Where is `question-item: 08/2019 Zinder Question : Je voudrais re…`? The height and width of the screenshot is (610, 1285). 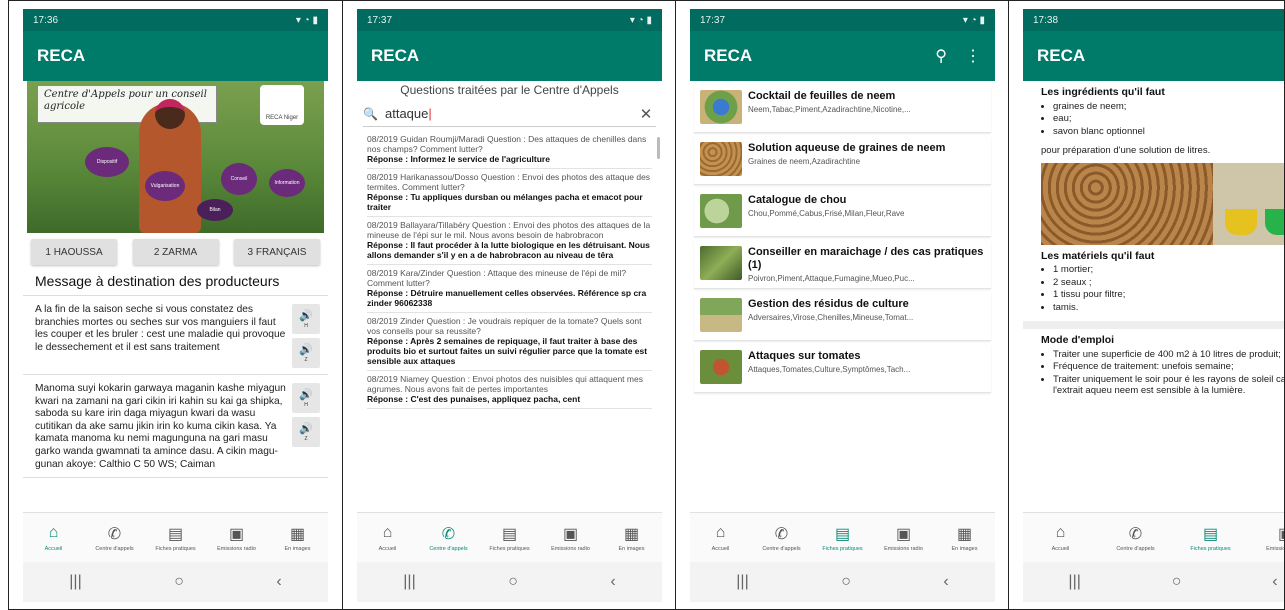 question-item: 08/2019 Zinder Question : Je voudrais re… is located at coordinates (509, 342).